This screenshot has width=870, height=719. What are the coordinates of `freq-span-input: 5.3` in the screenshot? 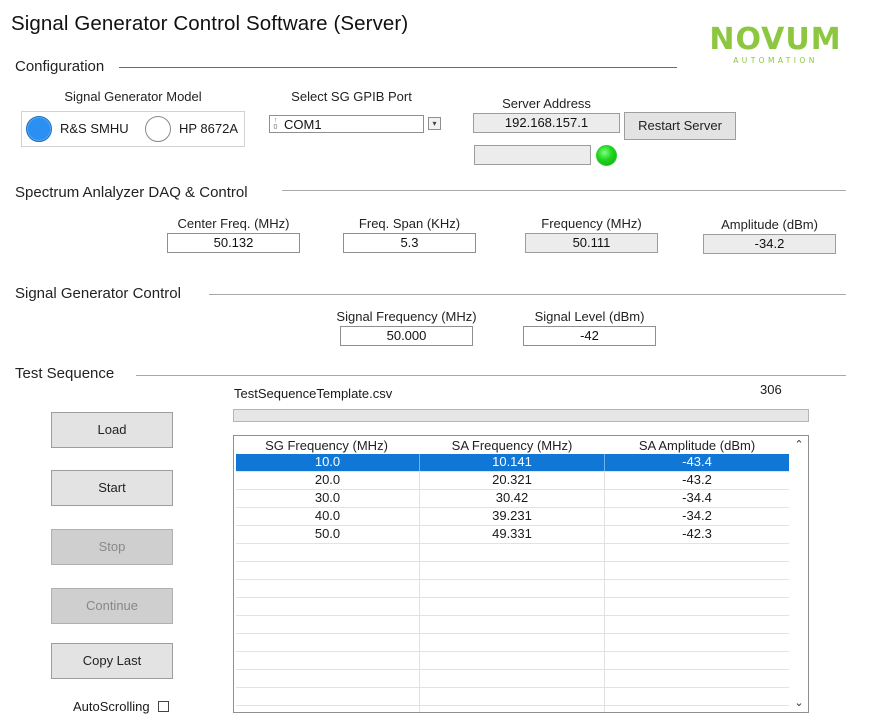 It's located at (409, 243).